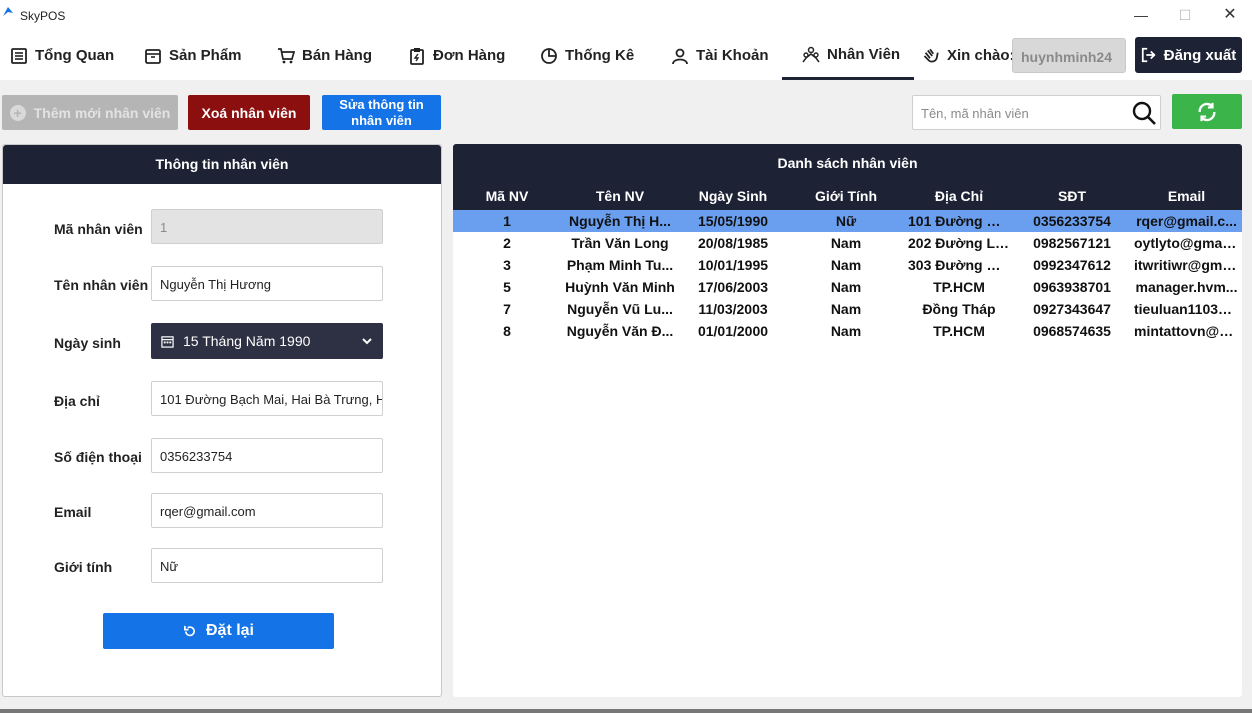 The width and height of the screenshot is (1252, 713). What do you see at coordinates (507, 287) in the screenshot?
I see `table-cell: 5` at bounding box center [507, 287].